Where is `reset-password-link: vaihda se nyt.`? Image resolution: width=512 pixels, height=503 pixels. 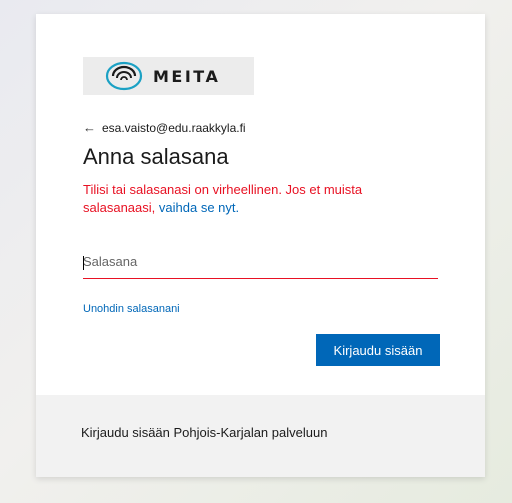
reset-password-link: vaihda se nyt. is located at coordinates (199, 207).